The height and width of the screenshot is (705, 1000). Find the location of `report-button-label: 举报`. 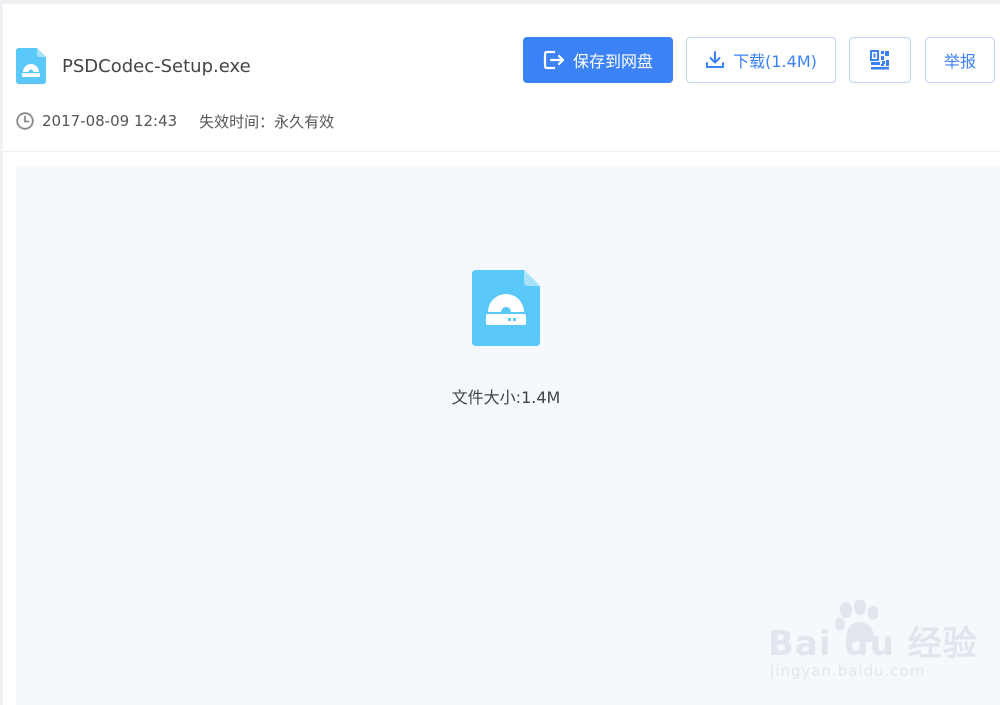

report-button-label: 举报 is located at coordinates (959, 61).